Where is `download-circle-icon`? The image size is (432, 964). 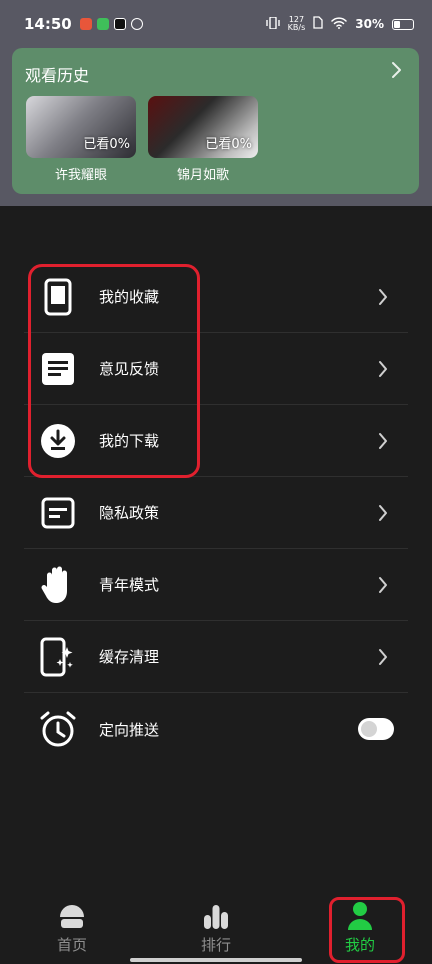 download-circle-icon is located at coordinates (58, 441).